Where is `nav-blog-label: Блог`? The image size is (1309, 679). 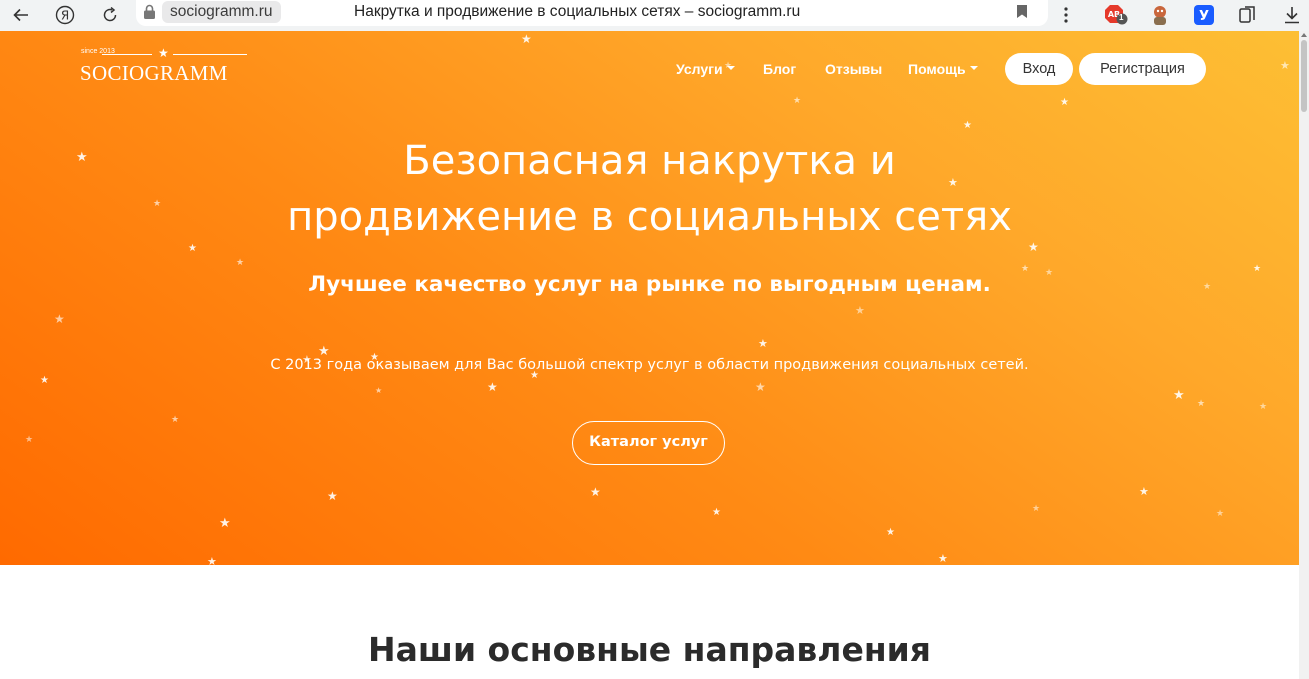 nav-blog-label: Блог is located at coordinates (780, 69).